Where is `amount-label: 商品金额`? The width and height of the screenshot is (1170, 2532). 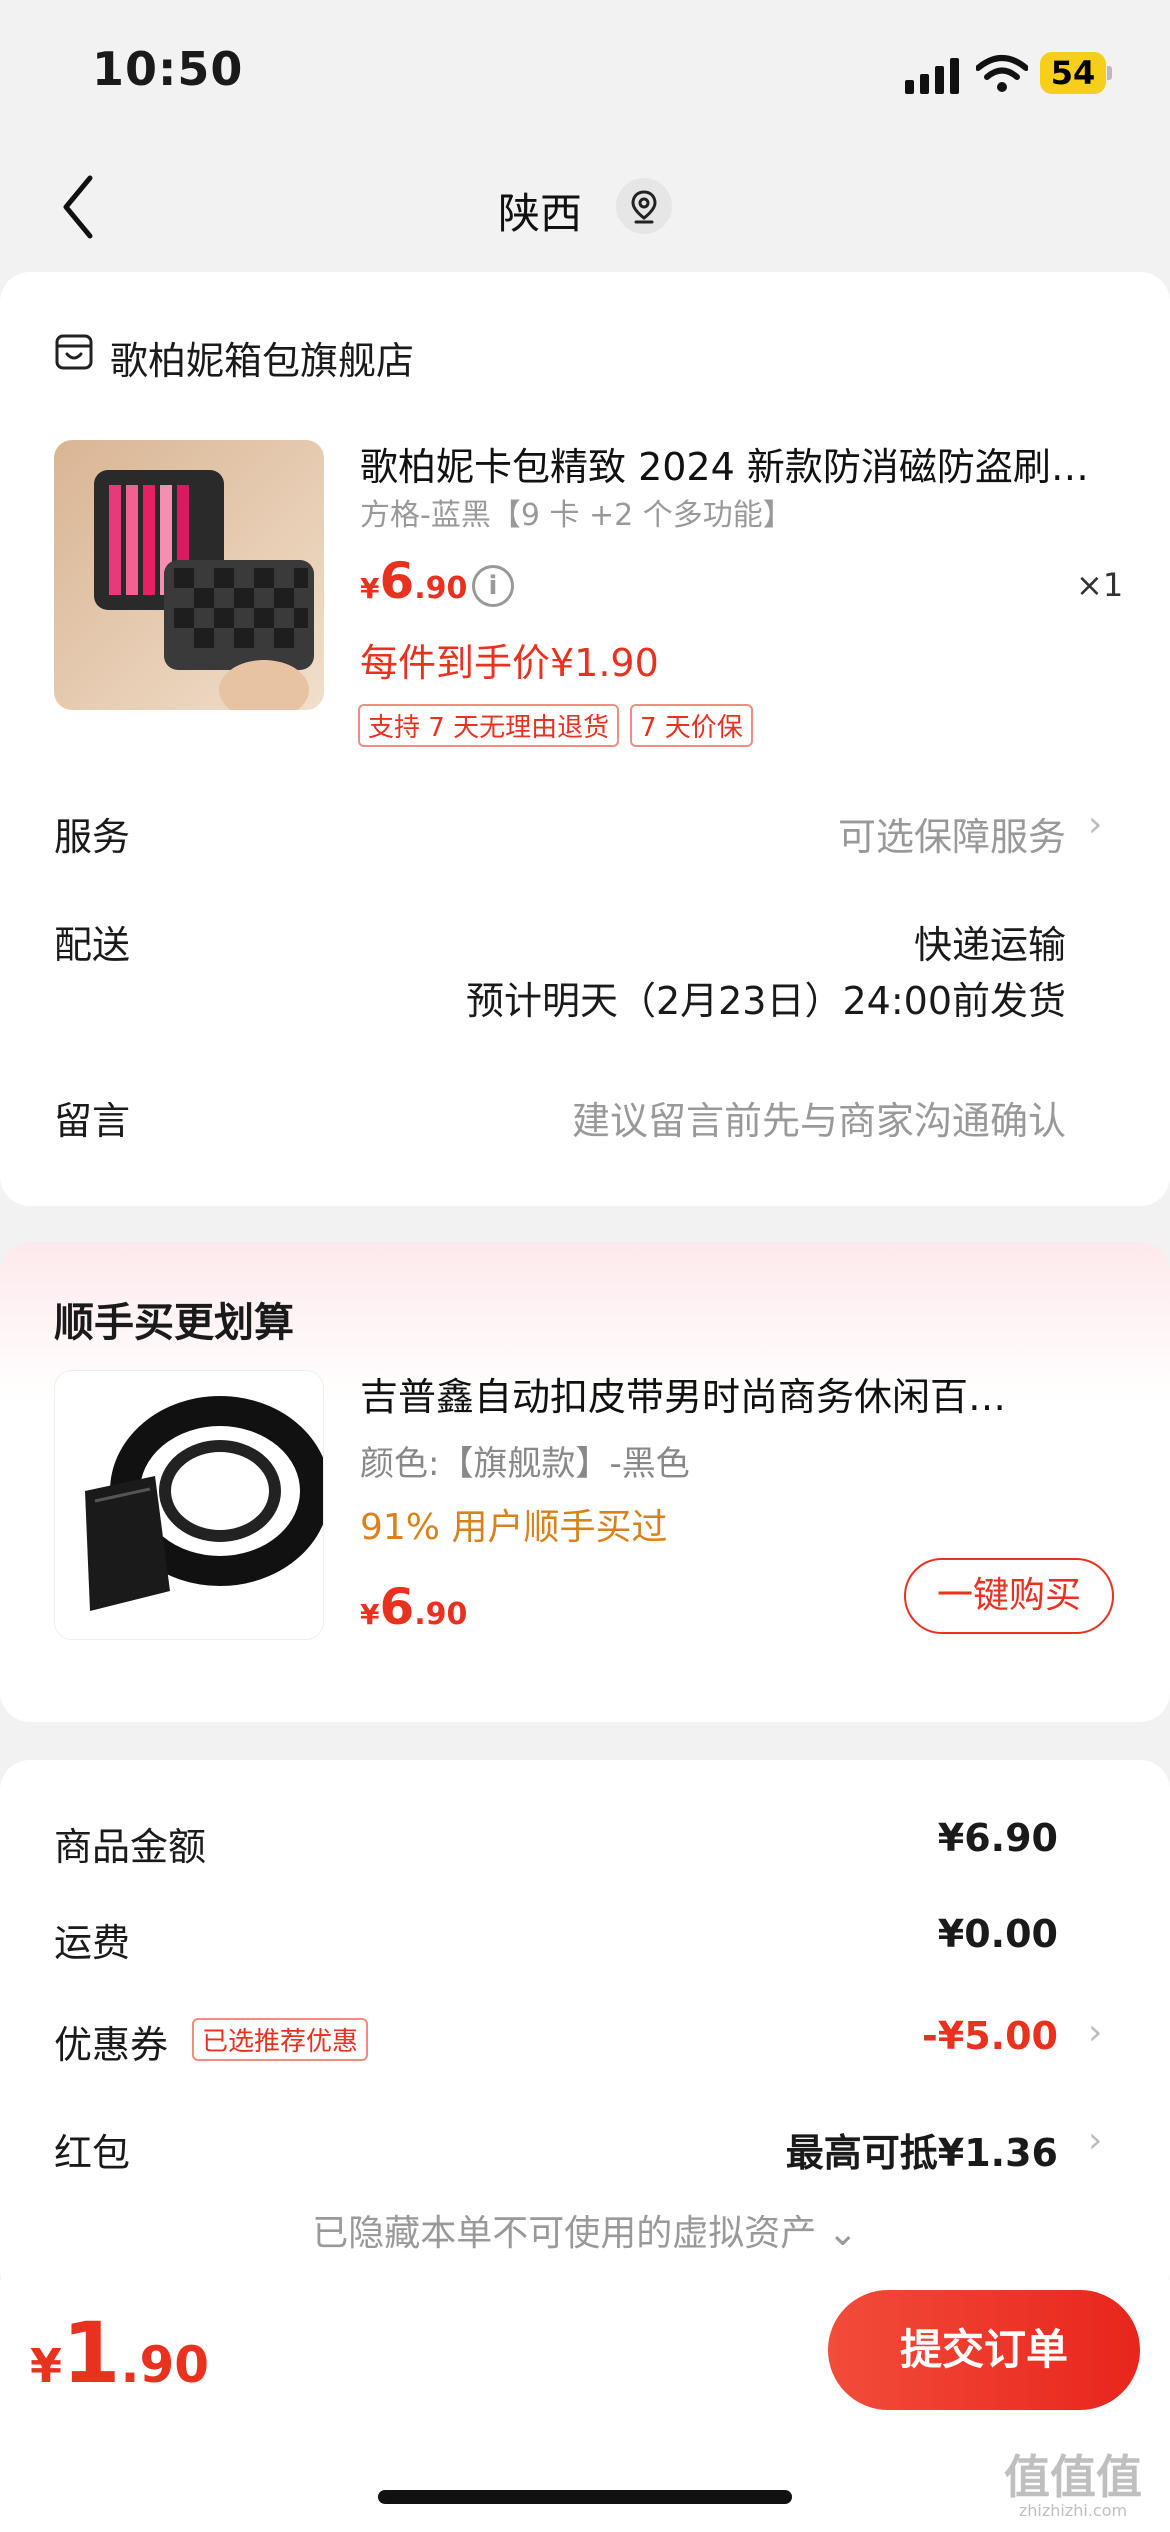 amount-label: 商品金额 is located at coordinates (130, 1847).